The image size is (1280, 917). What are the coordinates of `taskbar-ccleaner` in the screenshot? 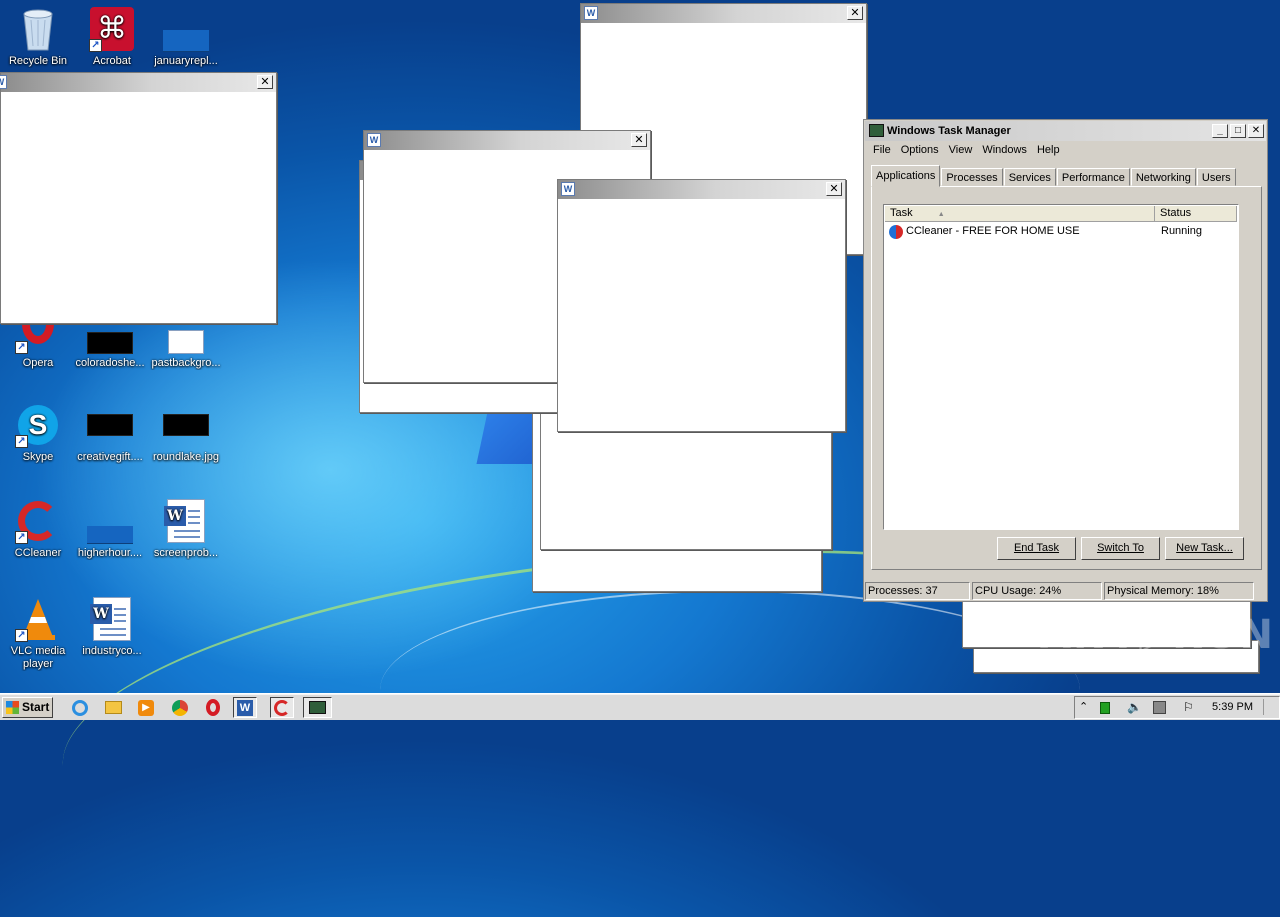 It's located at (282, 707).